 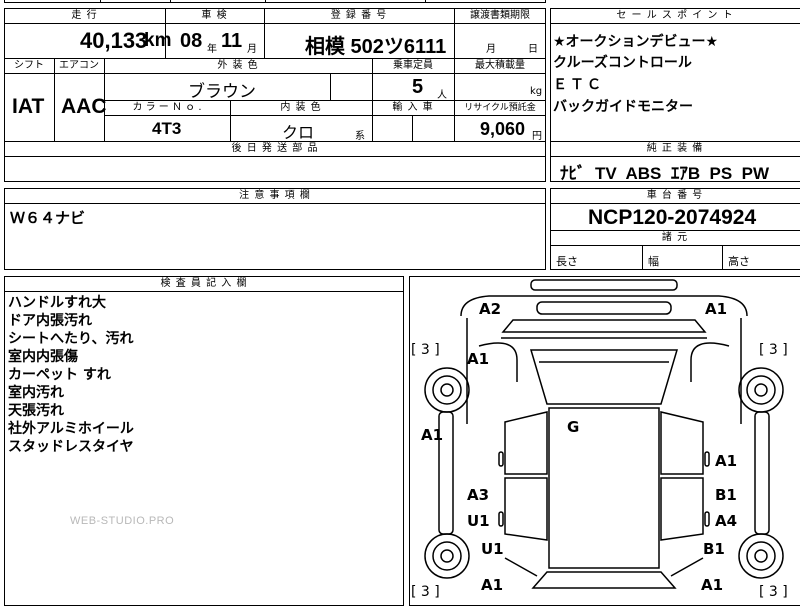 What do you see at coordinates (298, 132) in the screenshot?
I see `interior-color-value: クロ` at bounding box center [298, 132].